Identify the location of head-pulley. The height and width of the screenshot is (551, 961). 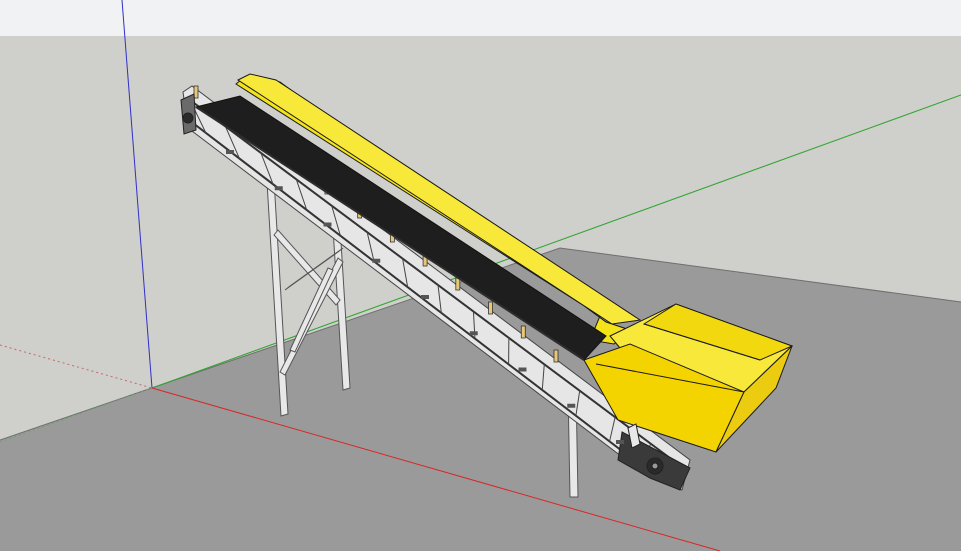
(188, 118).